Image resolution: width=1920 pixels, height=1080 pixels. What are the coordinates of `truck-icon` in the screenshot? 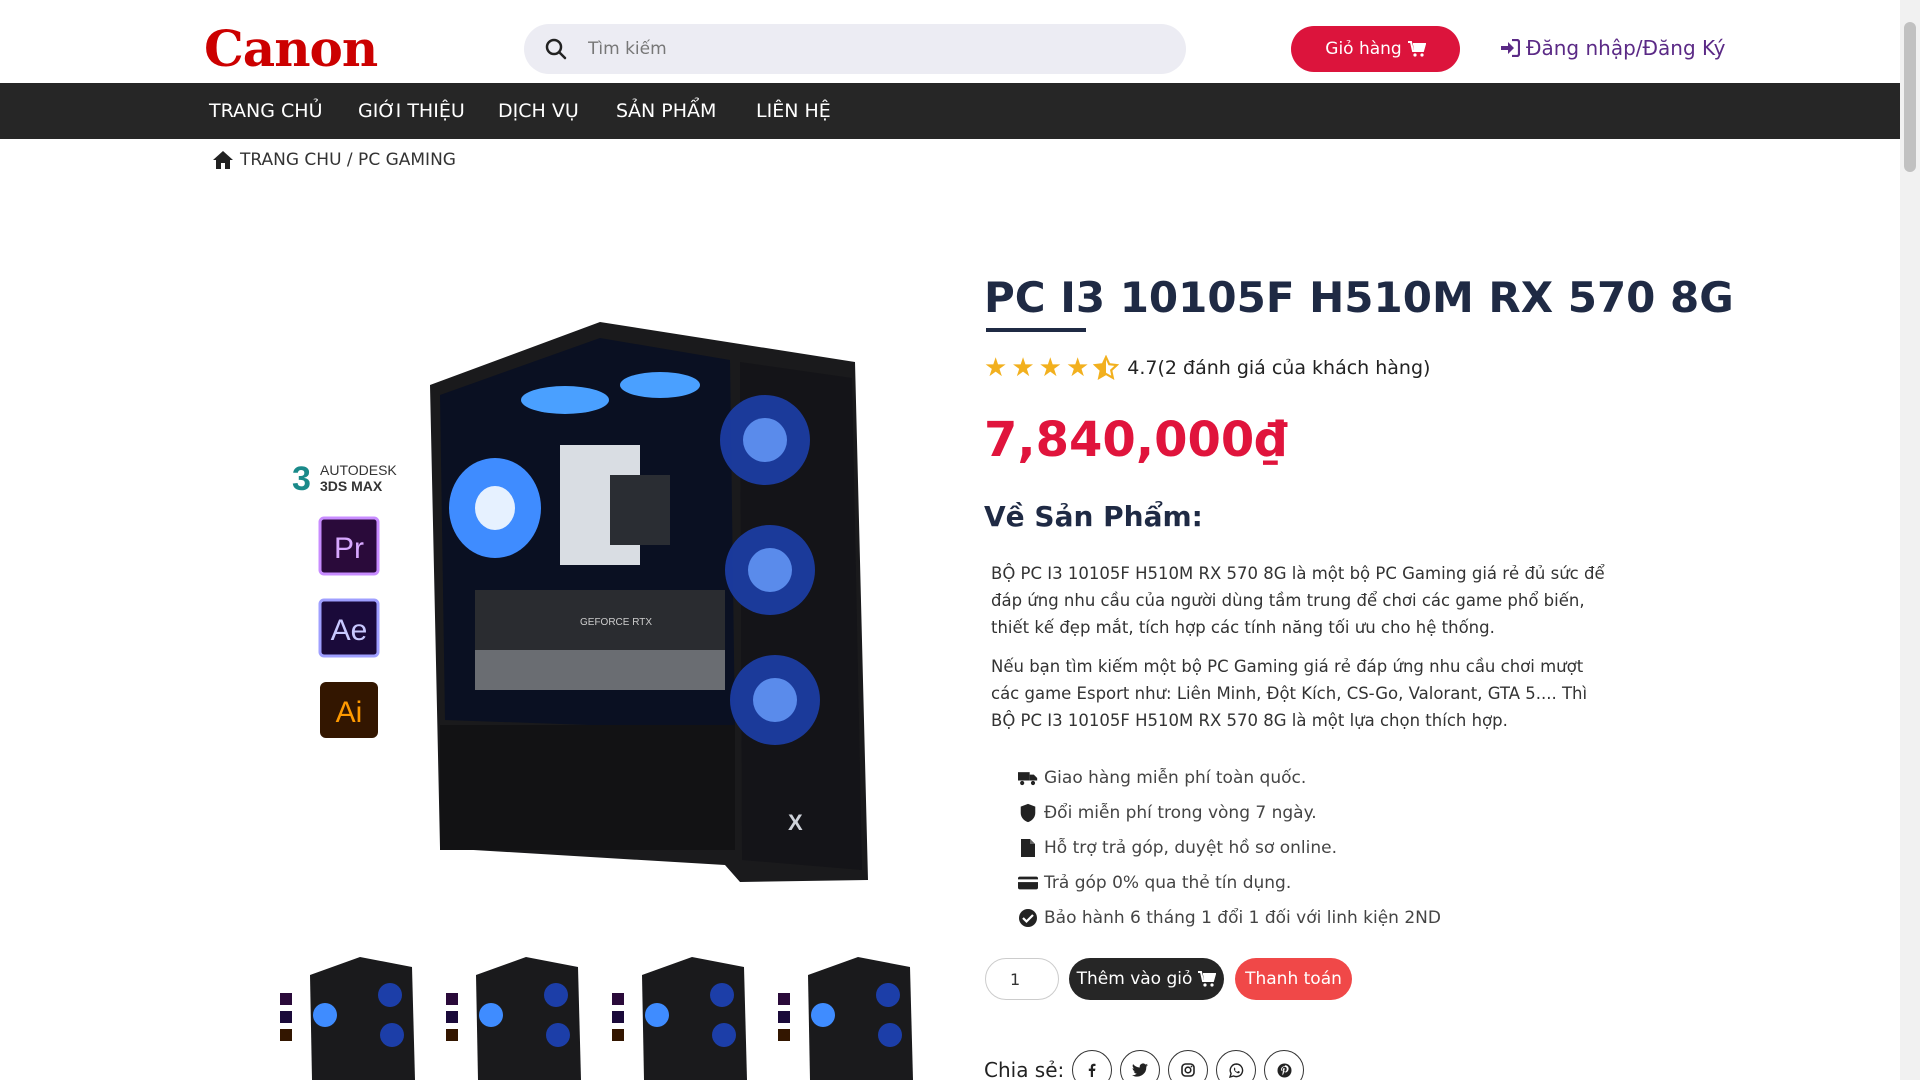 It's located at (1028, 778).